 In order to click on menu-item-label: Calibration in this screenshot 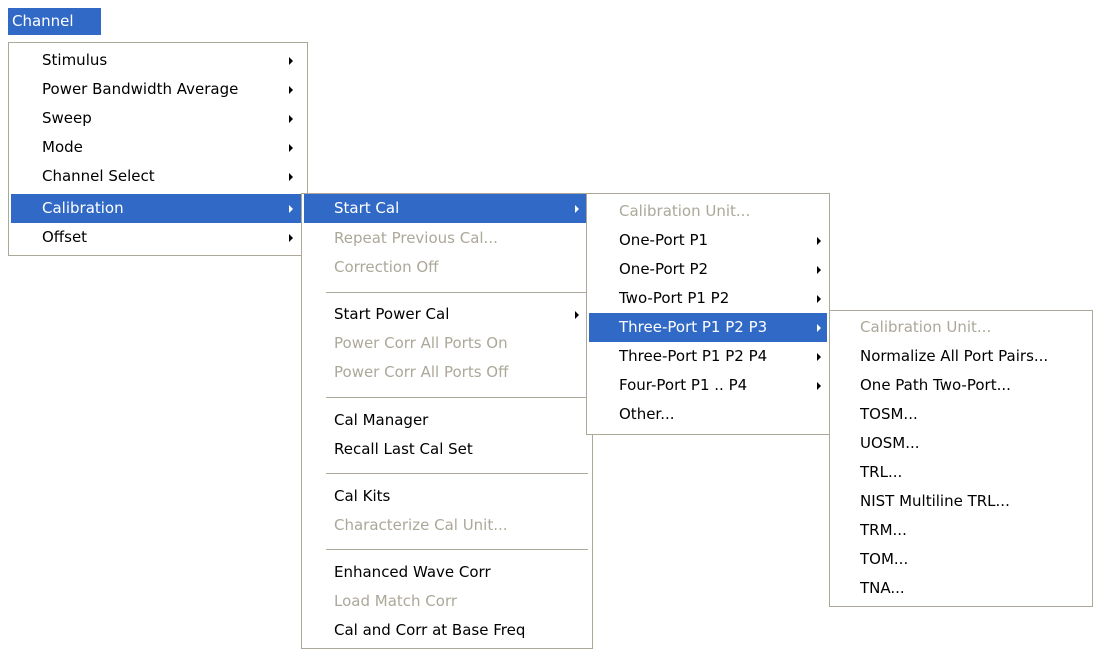, I will do `click(83, 208)`.